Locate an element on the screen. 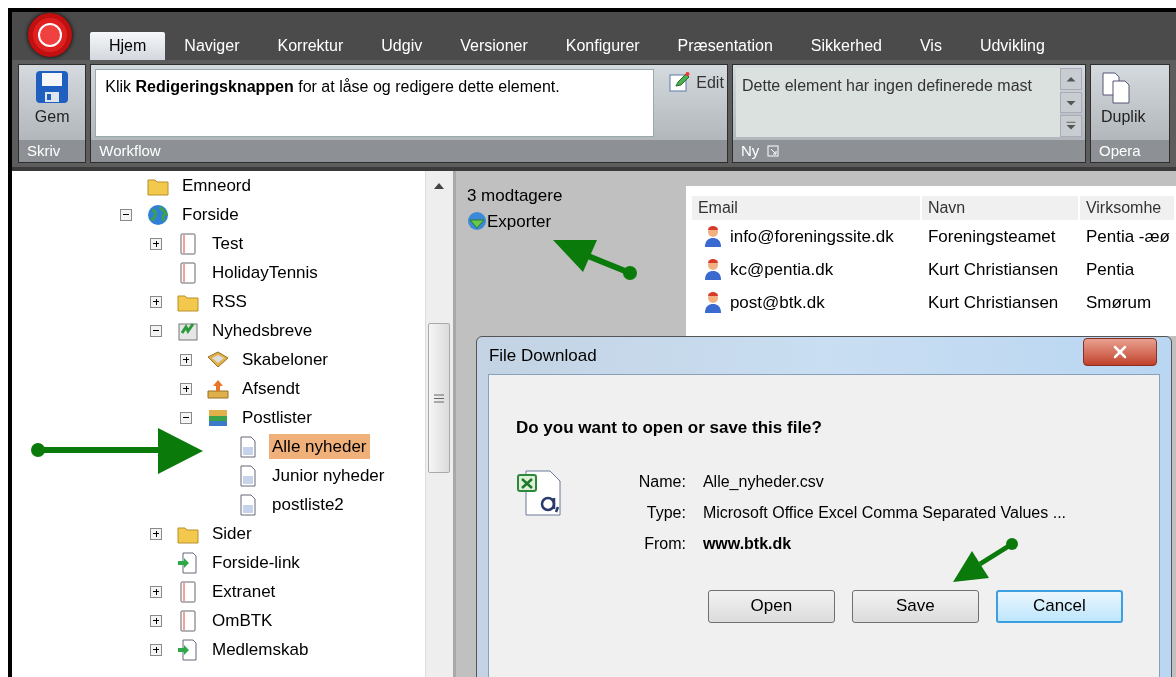 The width and height of the screenshot is (1176, 677). tree-item-label: Postlister is located at coordinates (277, 417).